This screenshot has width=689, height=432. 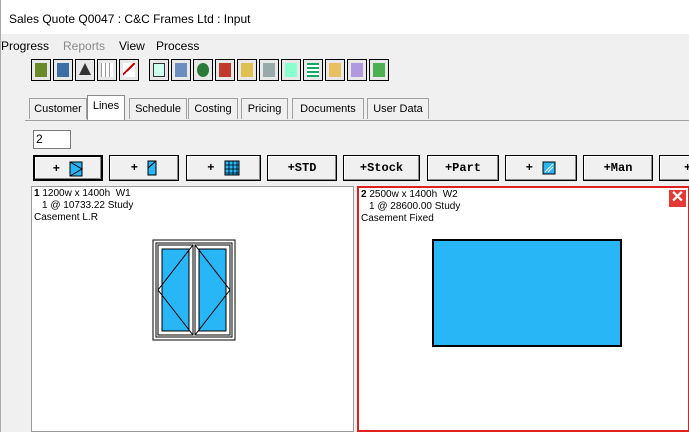 I want to click on line-2-qty-price: 1 @ 28600.00 Study, so click(x=415, y=206).